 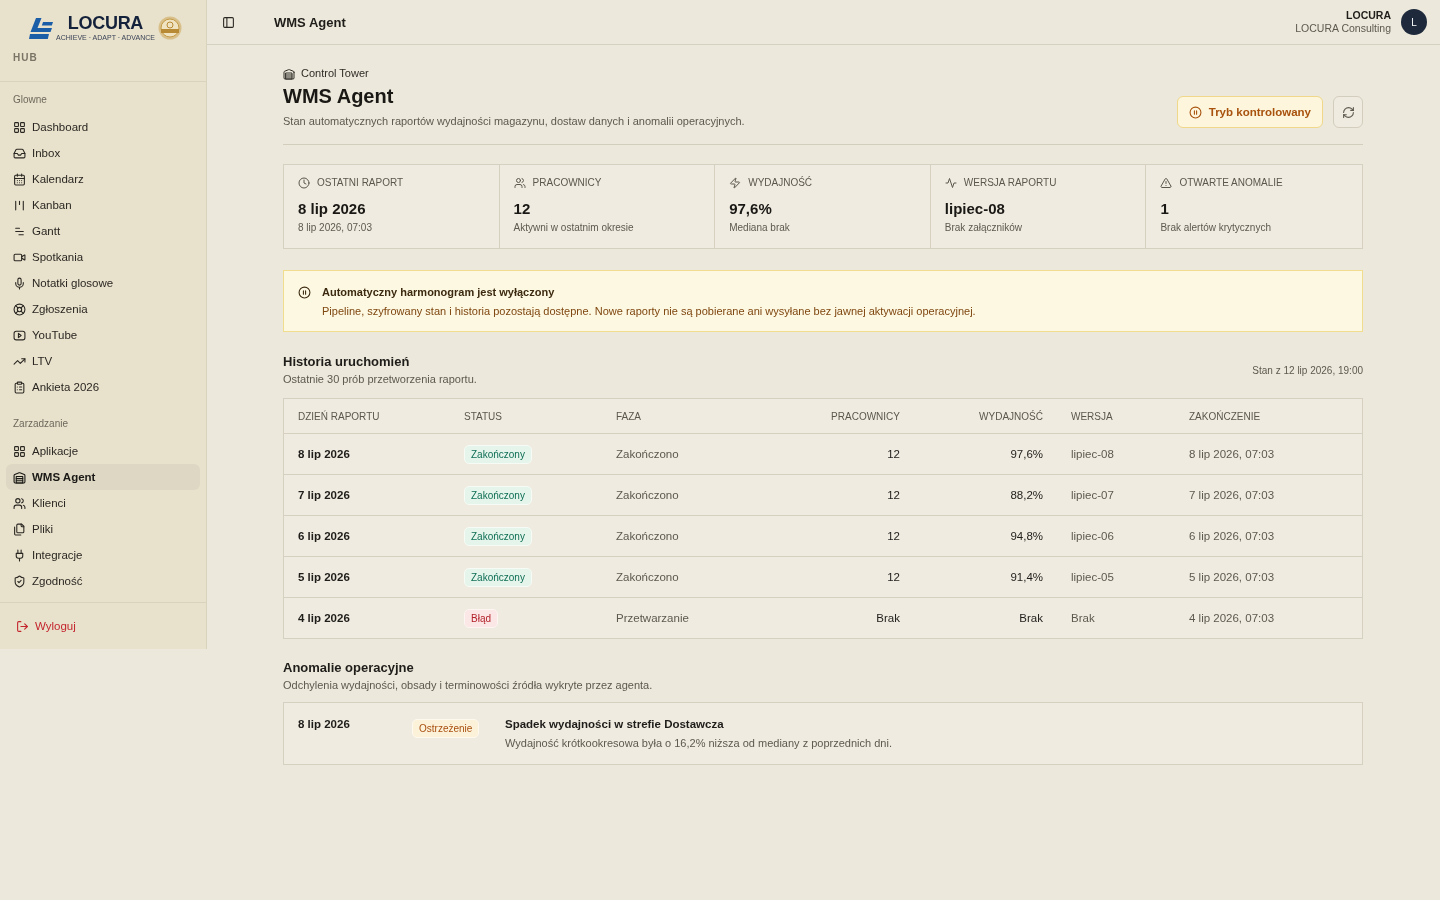 I want to click on nav-item: Klienci, so click(x=103, y=503).